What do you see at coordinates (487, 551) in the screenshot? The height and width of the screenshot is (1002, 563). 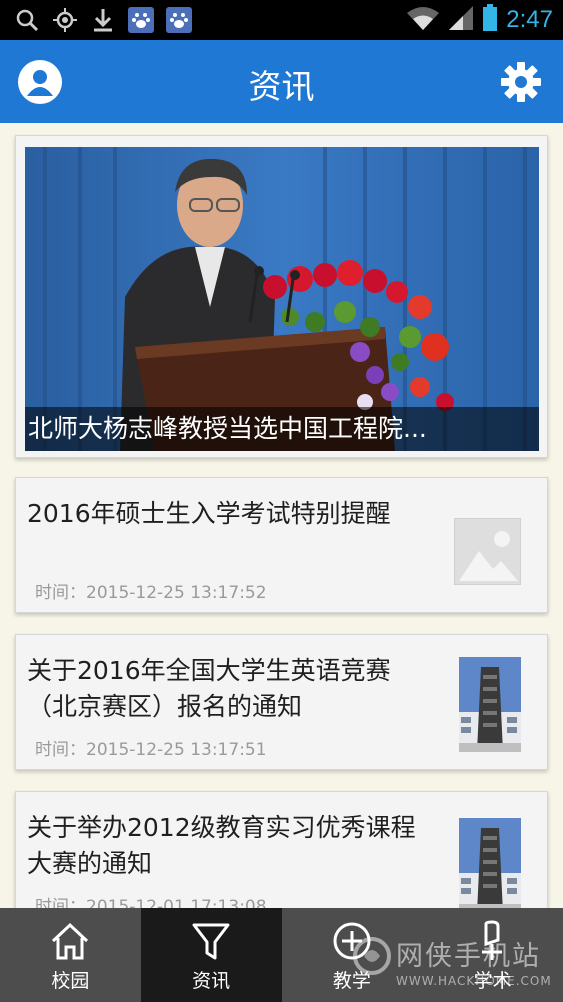 I see `image-placeholder-icon` at bounding box center [487, 551].